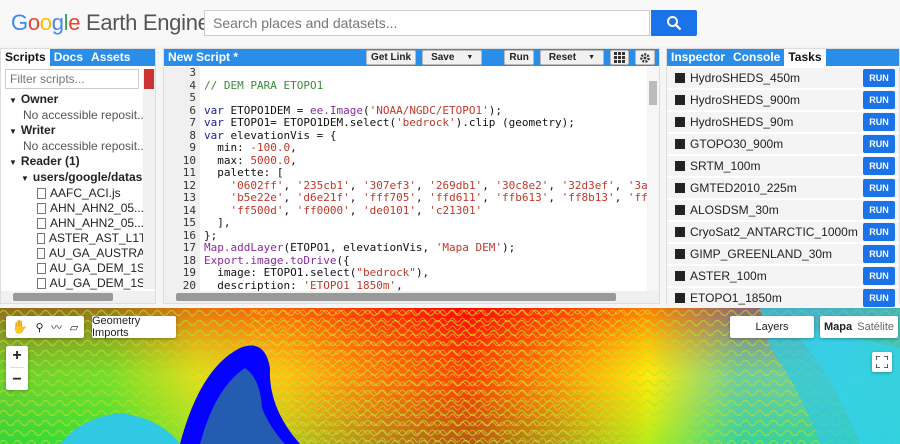  Describe the element at coordinates (756, 57) in the screenshot. I see `tab-console: Console` at that location.